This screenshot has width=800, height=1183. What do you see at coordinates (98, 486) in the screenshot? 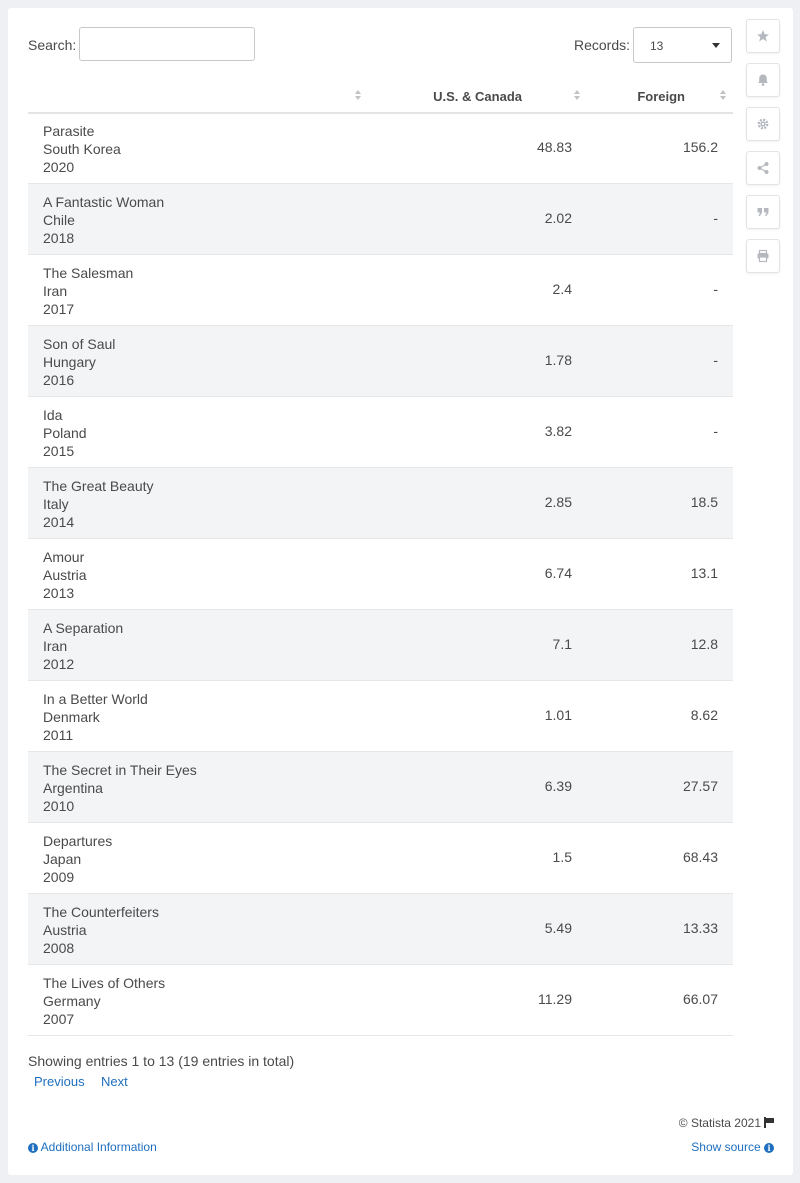
I see `film-title: The Great Beauty` at bounding box center [98, 486].